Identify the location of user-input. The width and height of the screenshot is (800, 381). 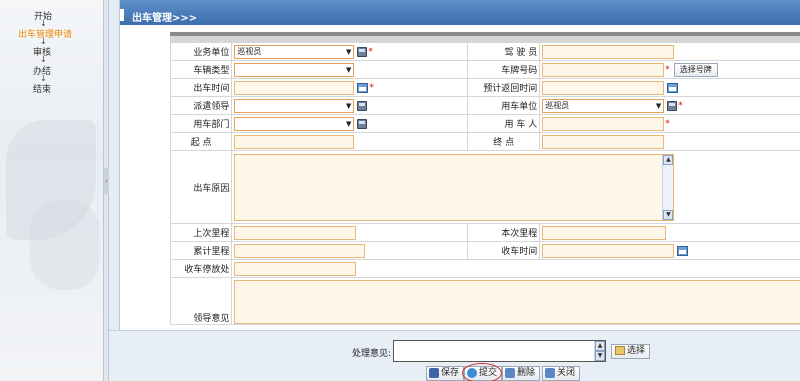
(603, 123).